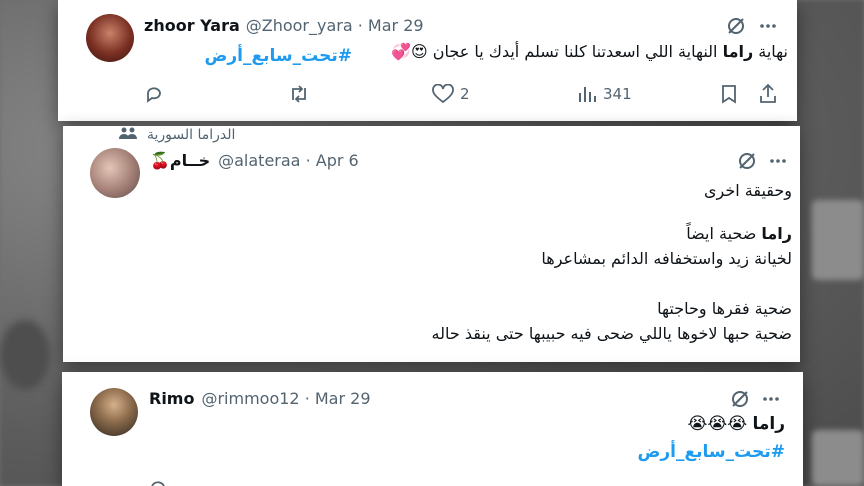  What do you see at coordinates (739, 233) in the screenshot?
I see `text-line: راما ضحية ايضاً` at bounding box center [739, 233].